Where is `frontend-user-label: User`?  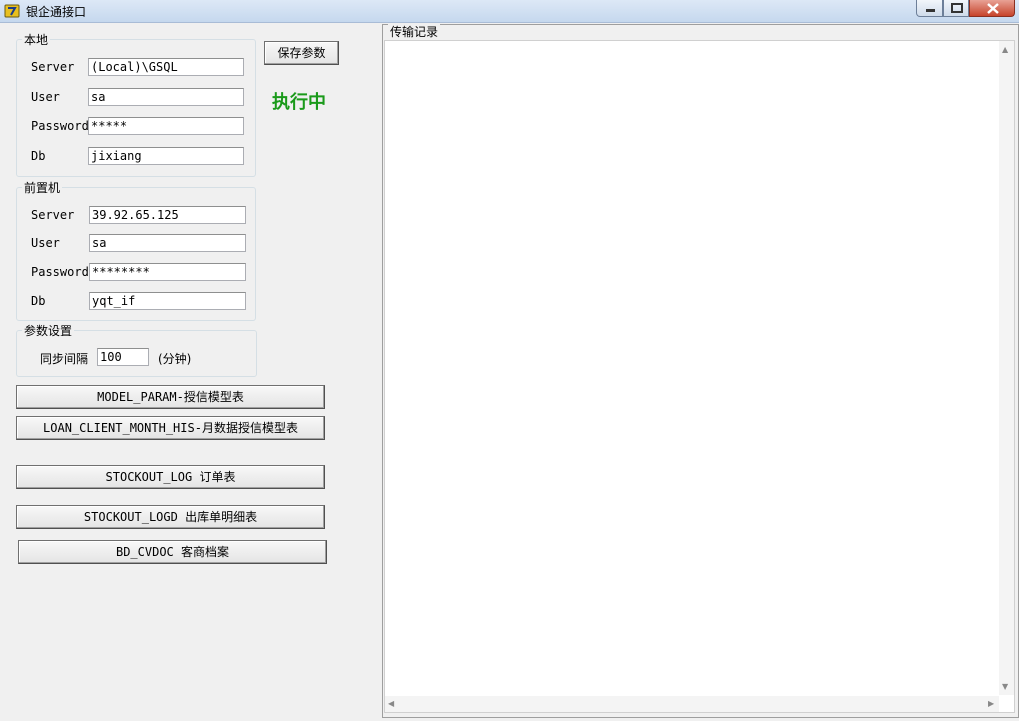
frontend-user-label: User is located at coordinates (45, 243).